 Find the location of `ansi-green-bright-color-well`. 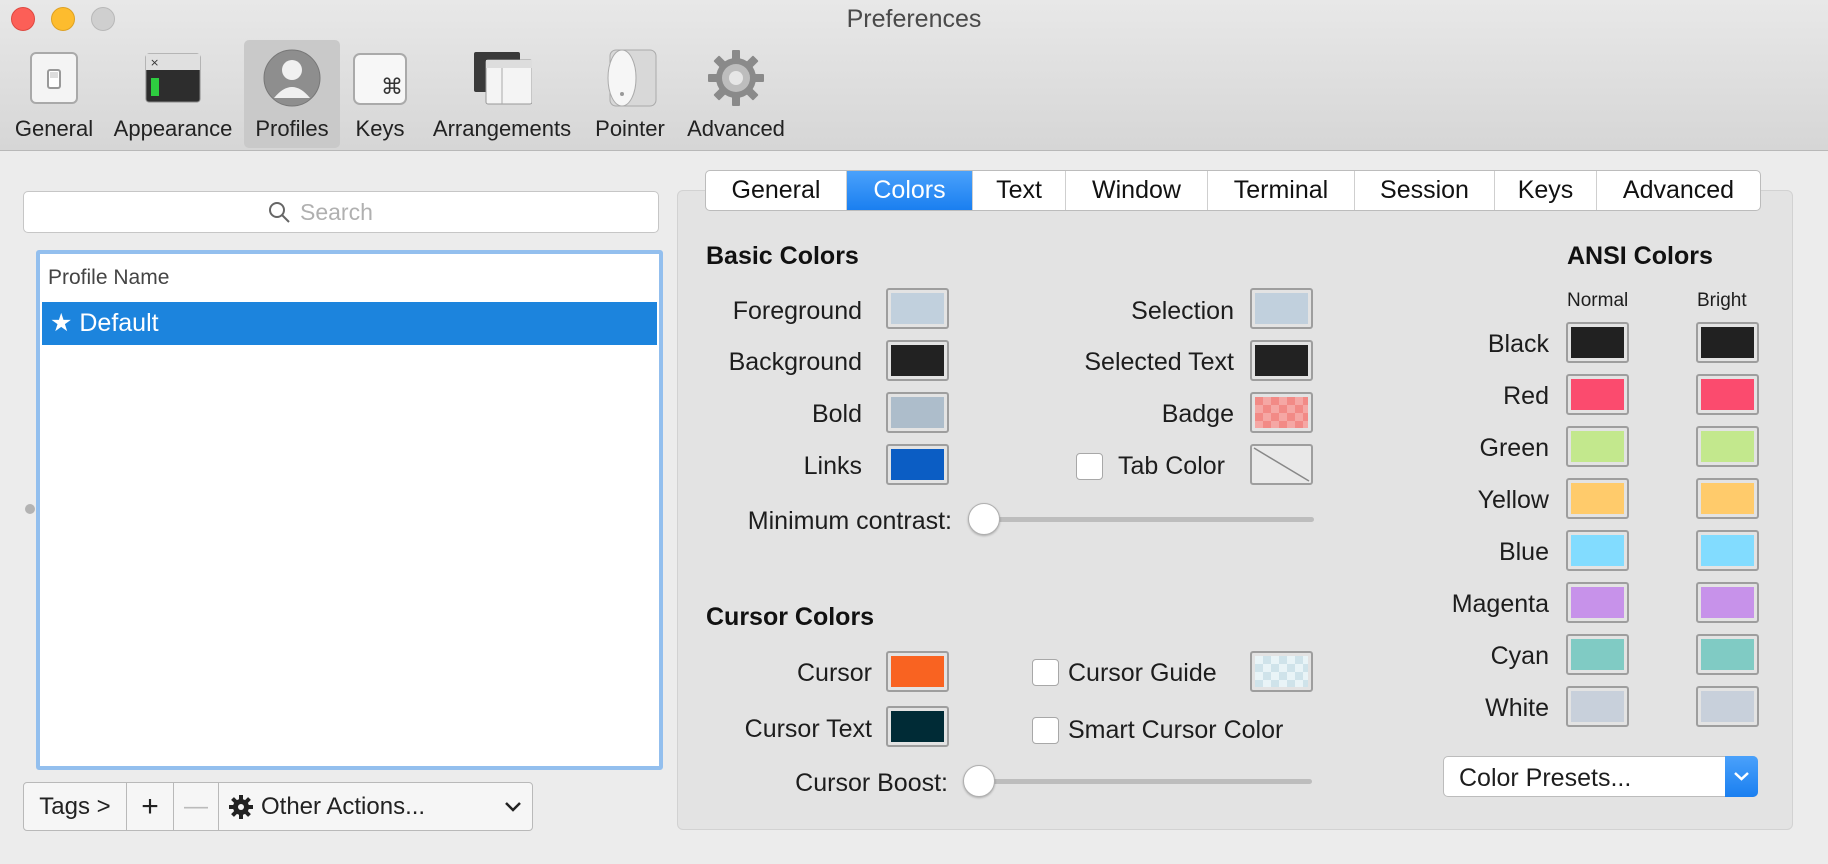

ansi-green-bright-color-well is located at coordinates (1727, 446).